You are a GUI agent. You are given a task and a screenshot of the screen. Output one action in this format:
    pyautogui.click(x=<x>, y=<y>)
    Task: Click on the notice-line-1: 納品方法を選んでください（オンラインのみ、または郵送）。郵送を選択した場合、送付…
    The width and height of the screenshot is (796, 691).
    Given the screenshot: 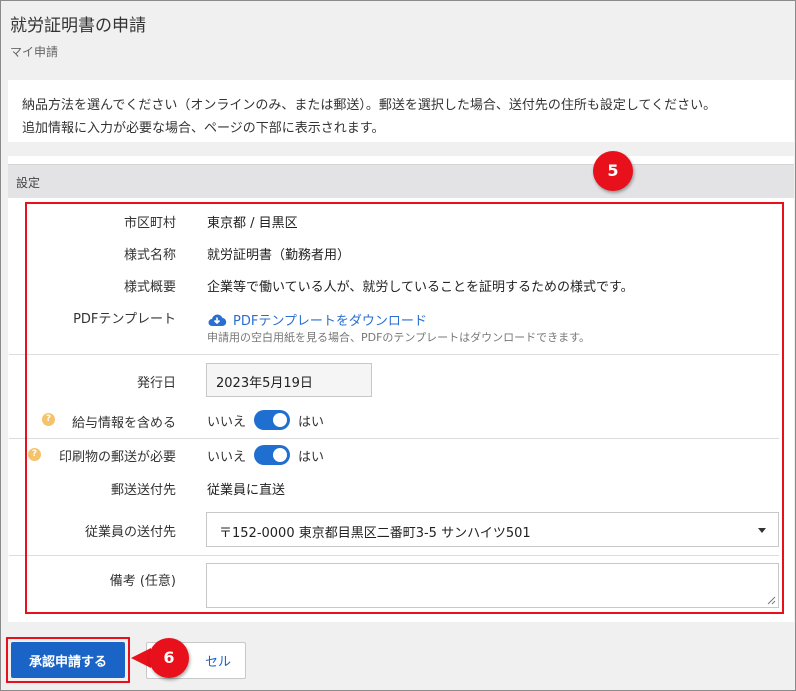 What is the action you would take?
    pyautogui.click(x=369, y=105)
    